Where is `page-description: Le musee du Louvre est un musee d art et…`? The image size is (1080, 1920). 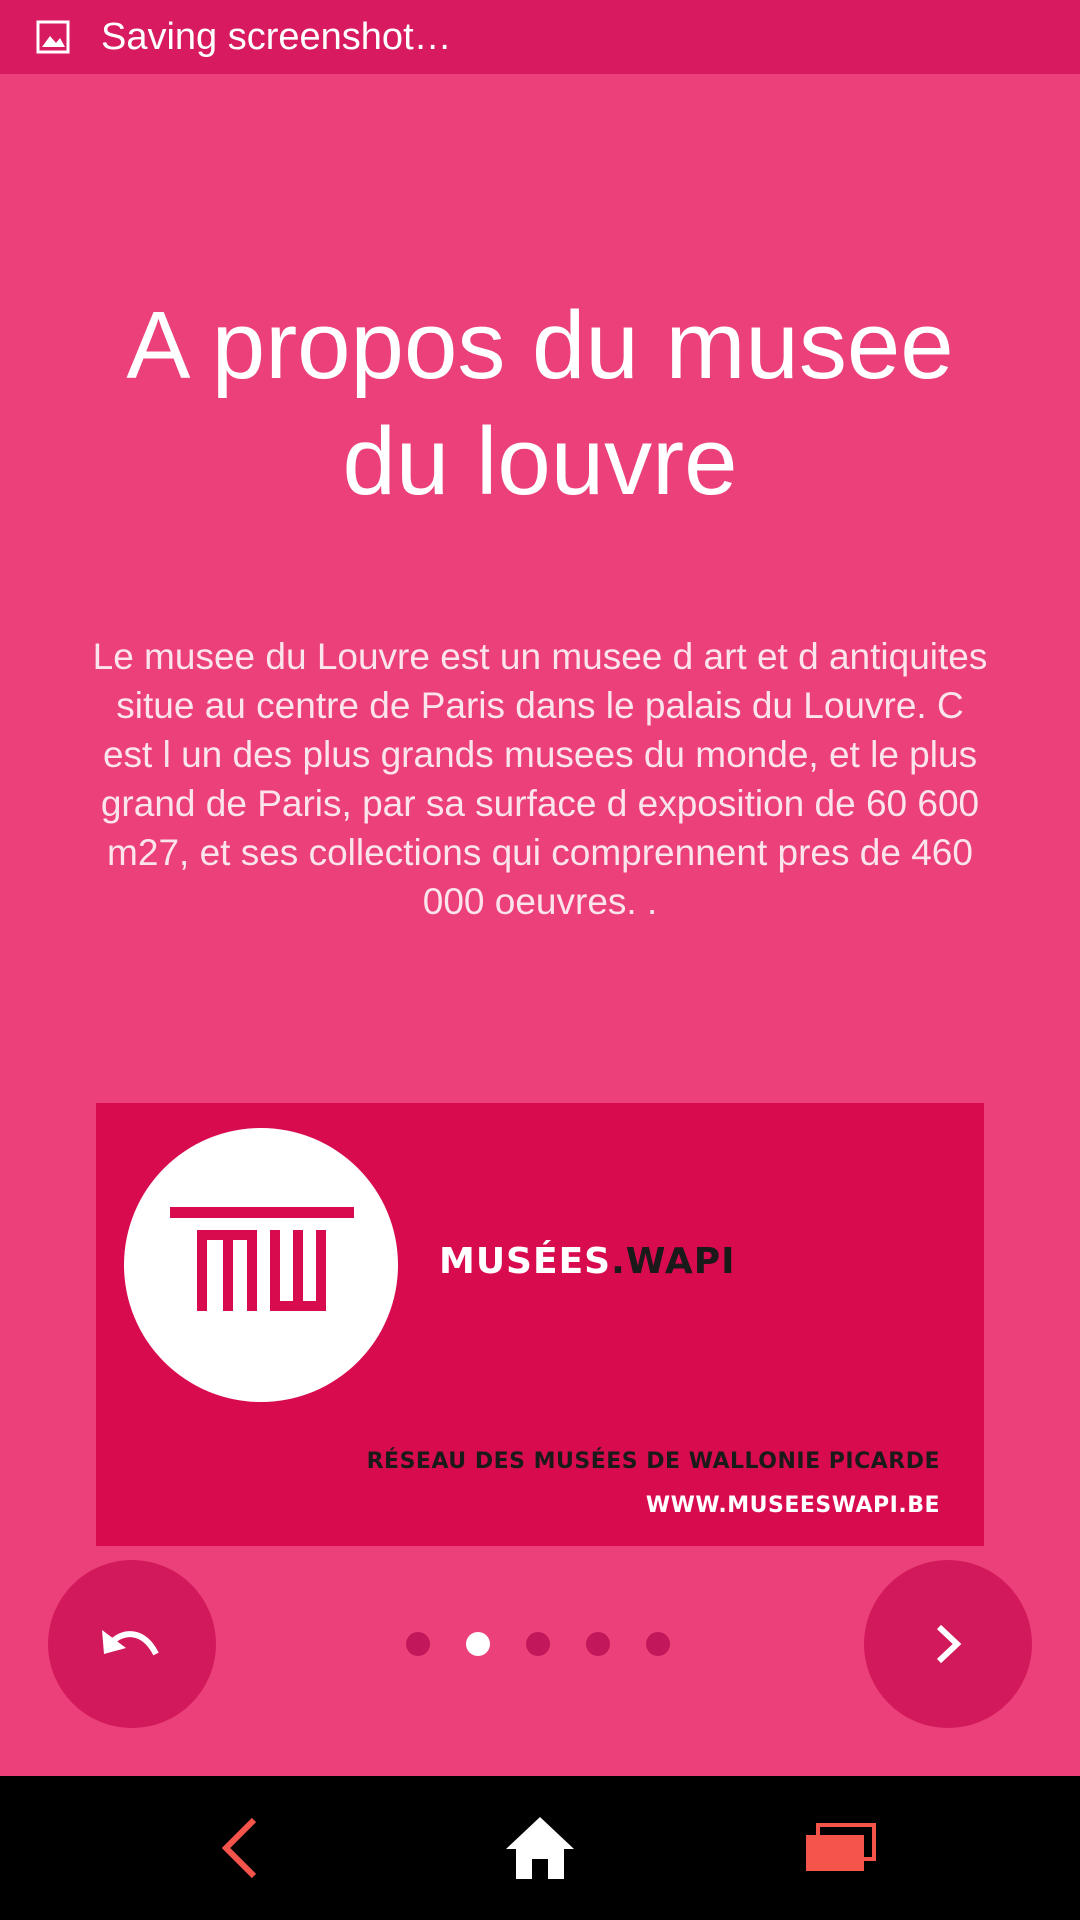 page-description: Le musee du Louvre est un musee d art et… is located at coordinates (540, 779).